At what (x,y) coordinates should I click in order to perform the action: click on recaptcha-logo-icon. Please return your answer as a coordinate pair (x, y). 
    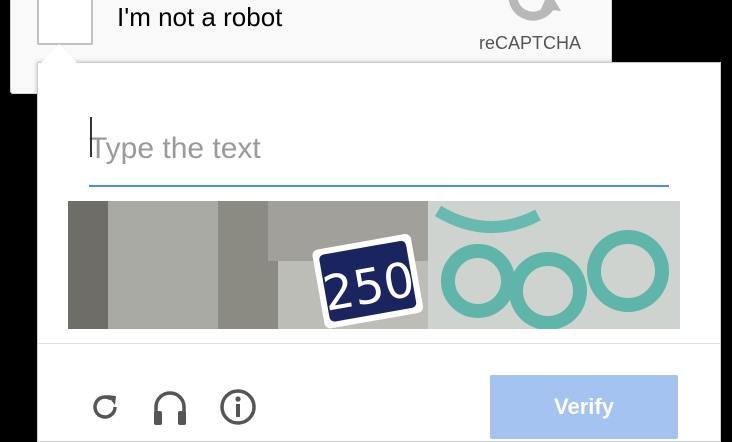
    Looking at the image, I should click on (534, 10).